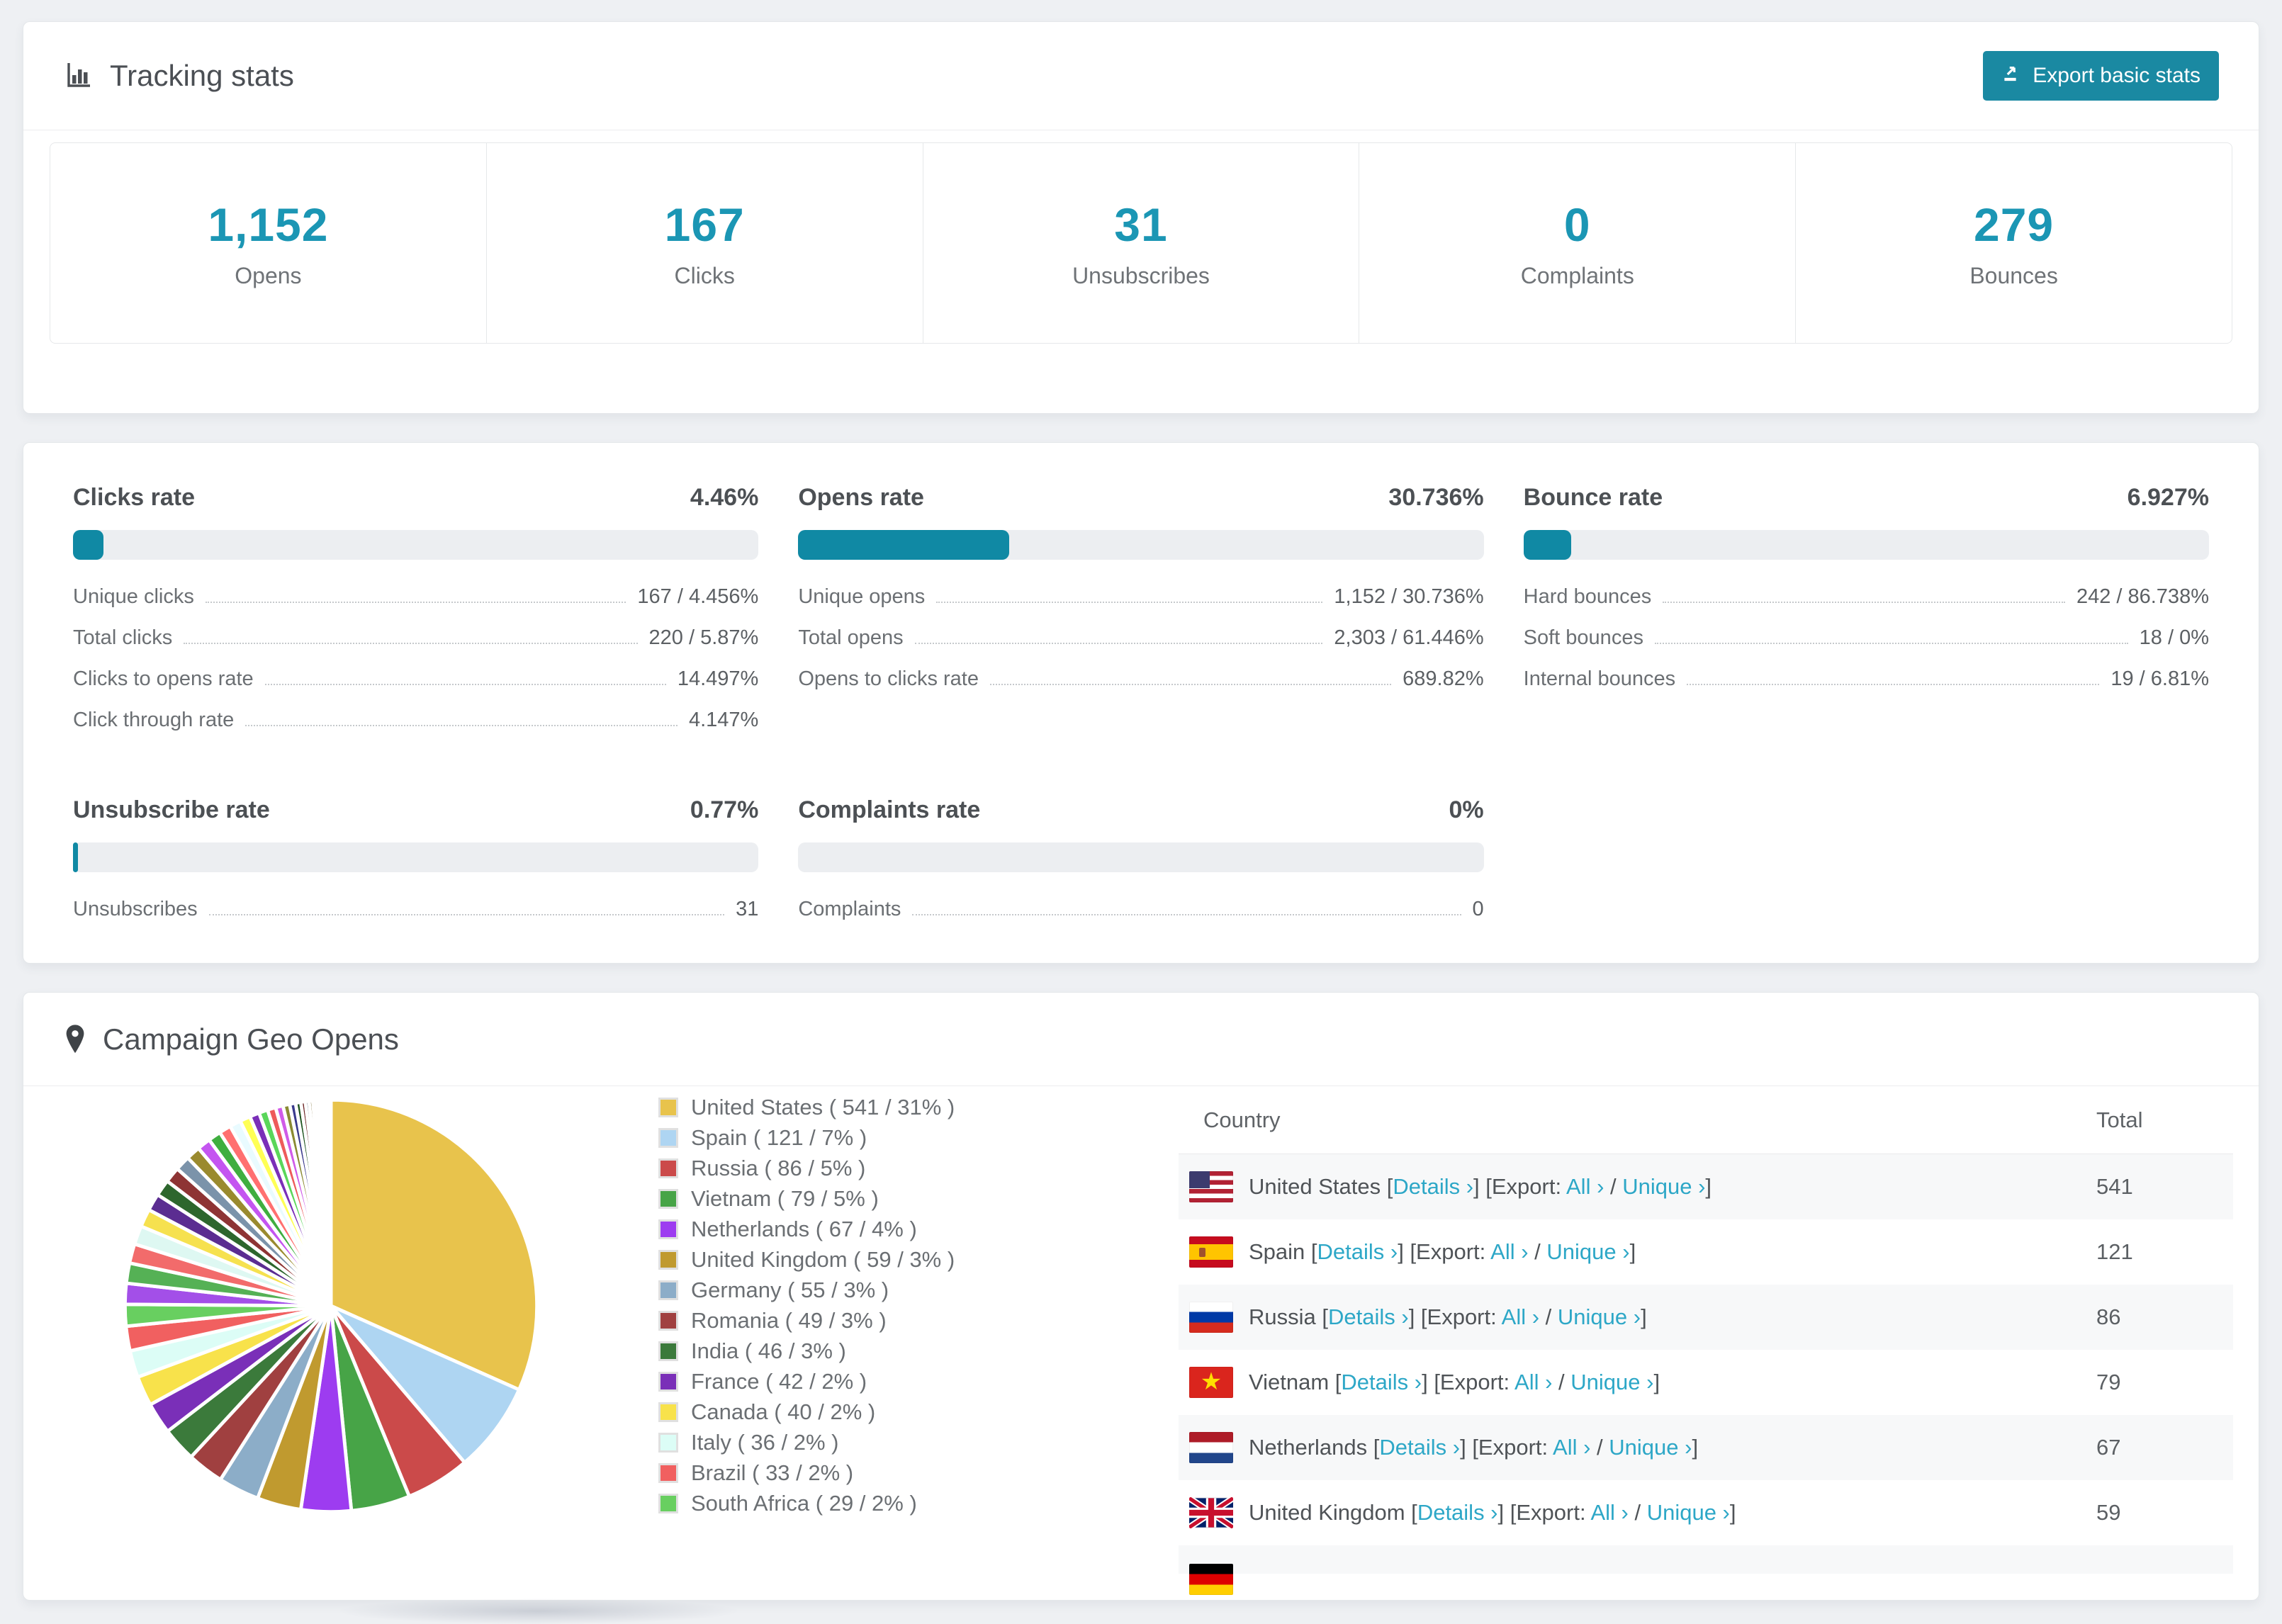 The height and width of the screenshot is (1624, 2282). What do you see at coordinates (416, 918) in the screenshot?
I see `rate-row: Unsubscribes 31` at bounding box center [416, 918].